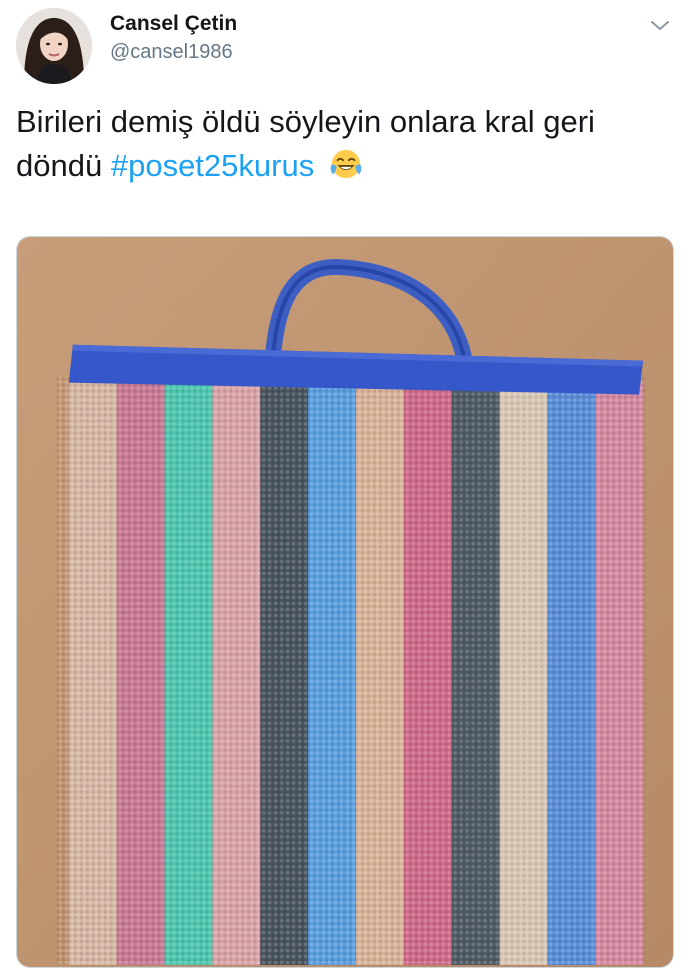 This screenshot has height=976, width=690. I want to click on avatar, so click(54, 46).